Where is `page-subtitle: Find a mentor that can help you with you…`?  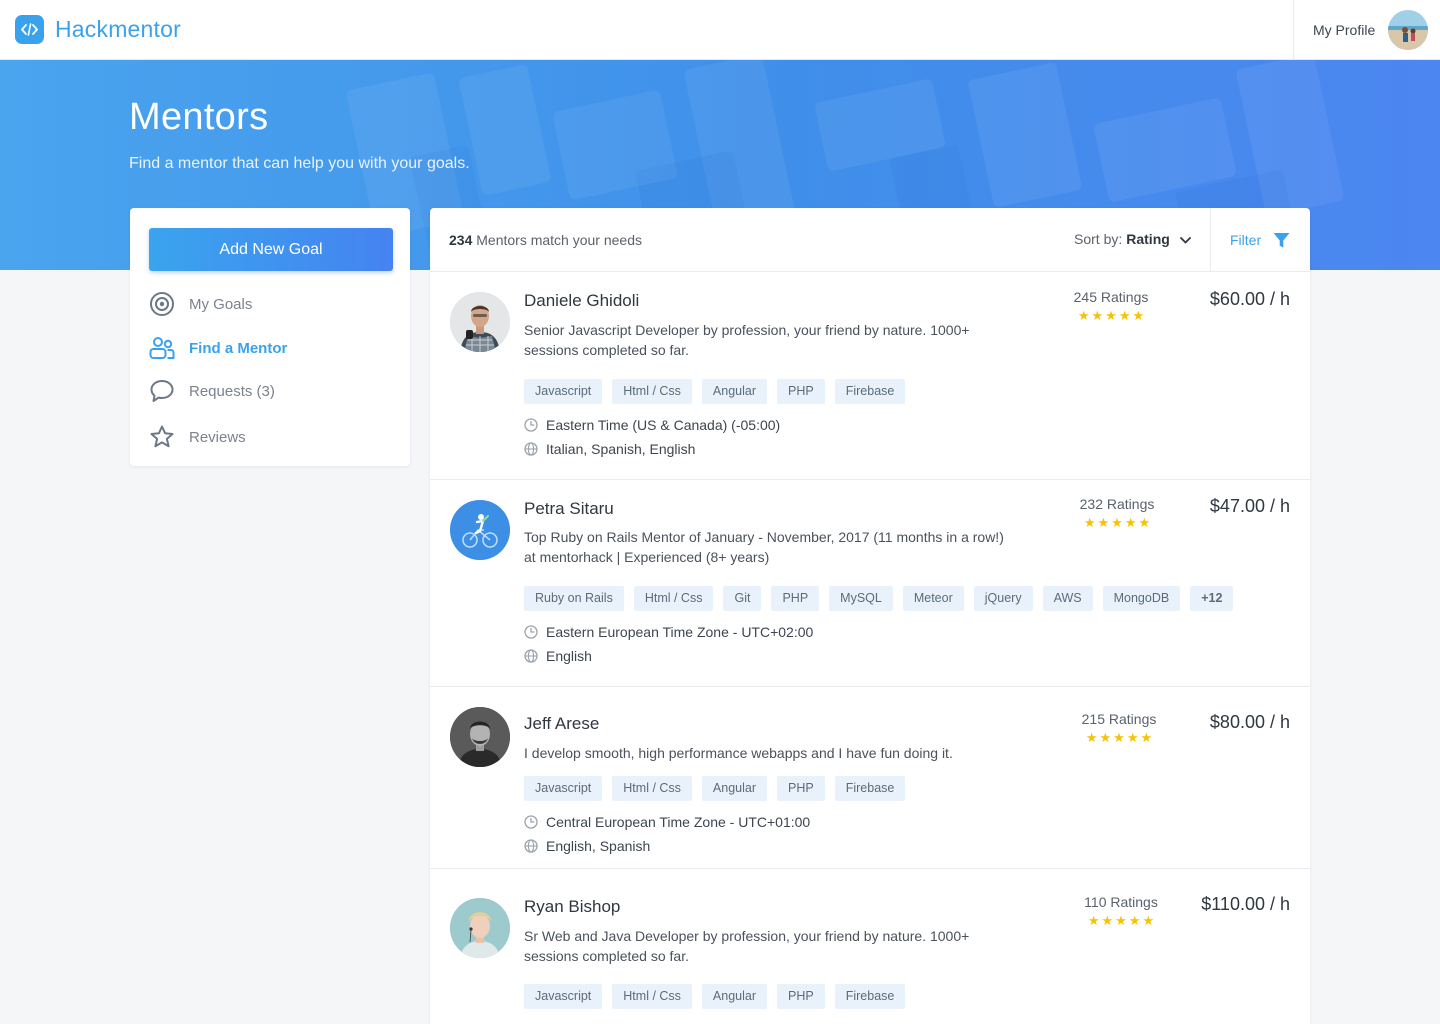
page-subtitle: Find a mentor that can help you with you… is located at coordinates (299, 163).